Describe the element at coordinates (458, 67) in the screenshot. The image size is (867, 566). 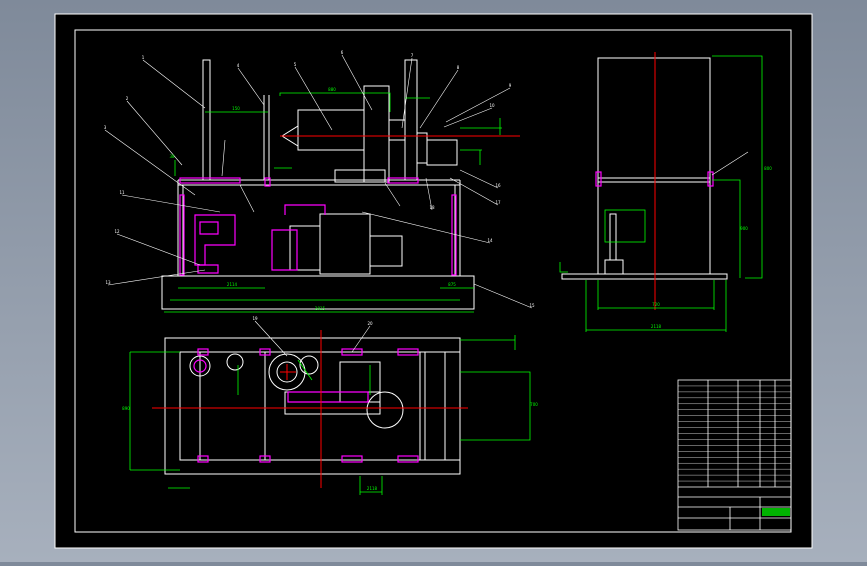
I see `balloon-label: 8` at that location.